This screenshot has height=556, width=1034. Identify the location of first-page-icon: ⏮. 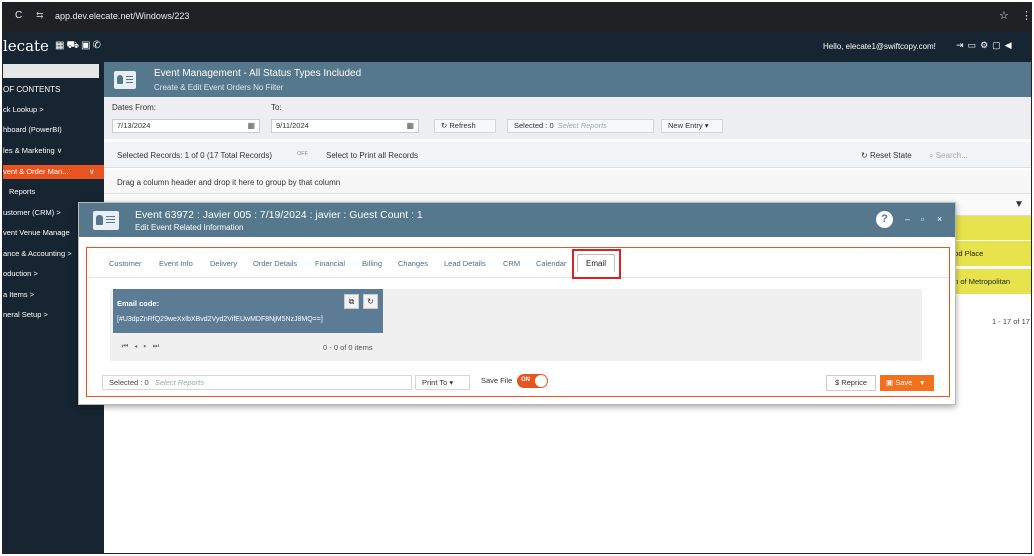
(128, 346).